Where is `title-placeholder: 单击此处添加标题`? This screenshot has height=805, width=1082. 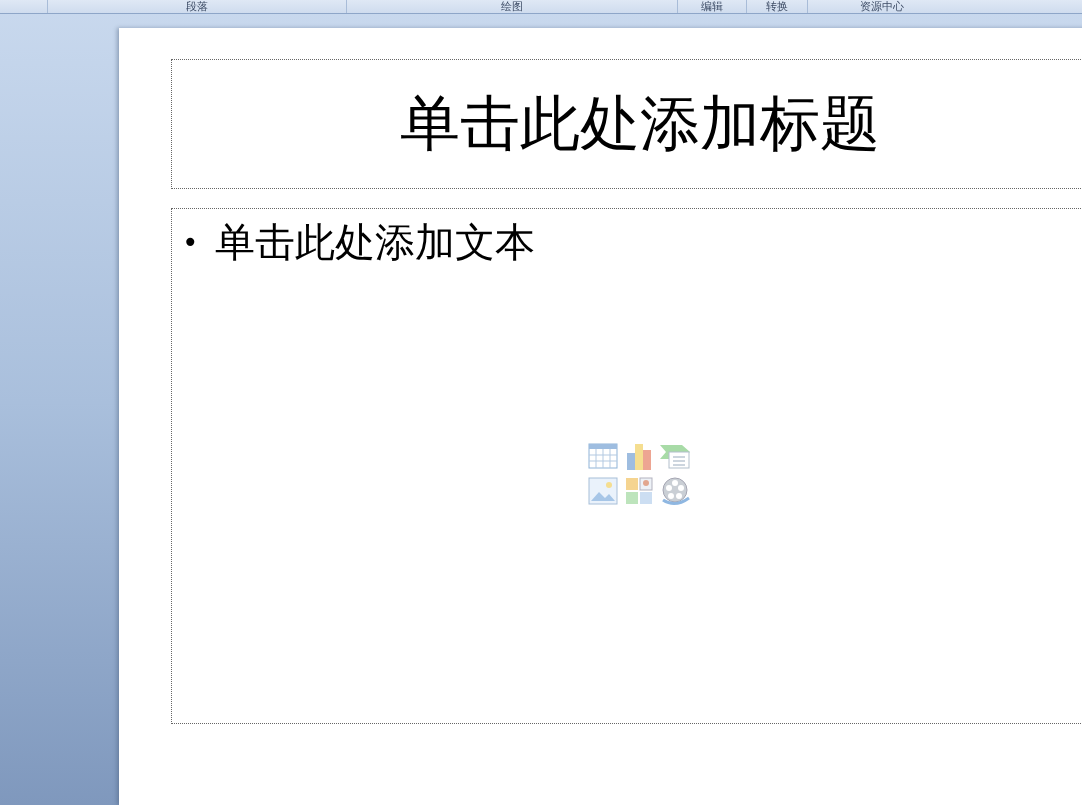 title-placeholder: 单击此处添加标题 is located at coordinates (626, 124).